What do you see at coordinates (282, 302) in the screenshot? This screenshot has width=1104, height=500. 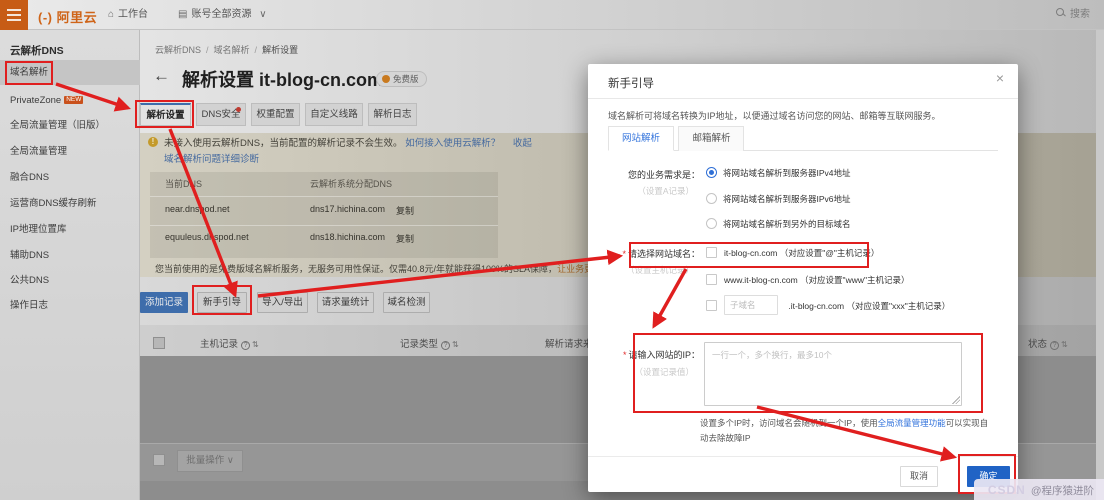 I see `import-export-button: 导入/导出` at bounding box center [282, 302].